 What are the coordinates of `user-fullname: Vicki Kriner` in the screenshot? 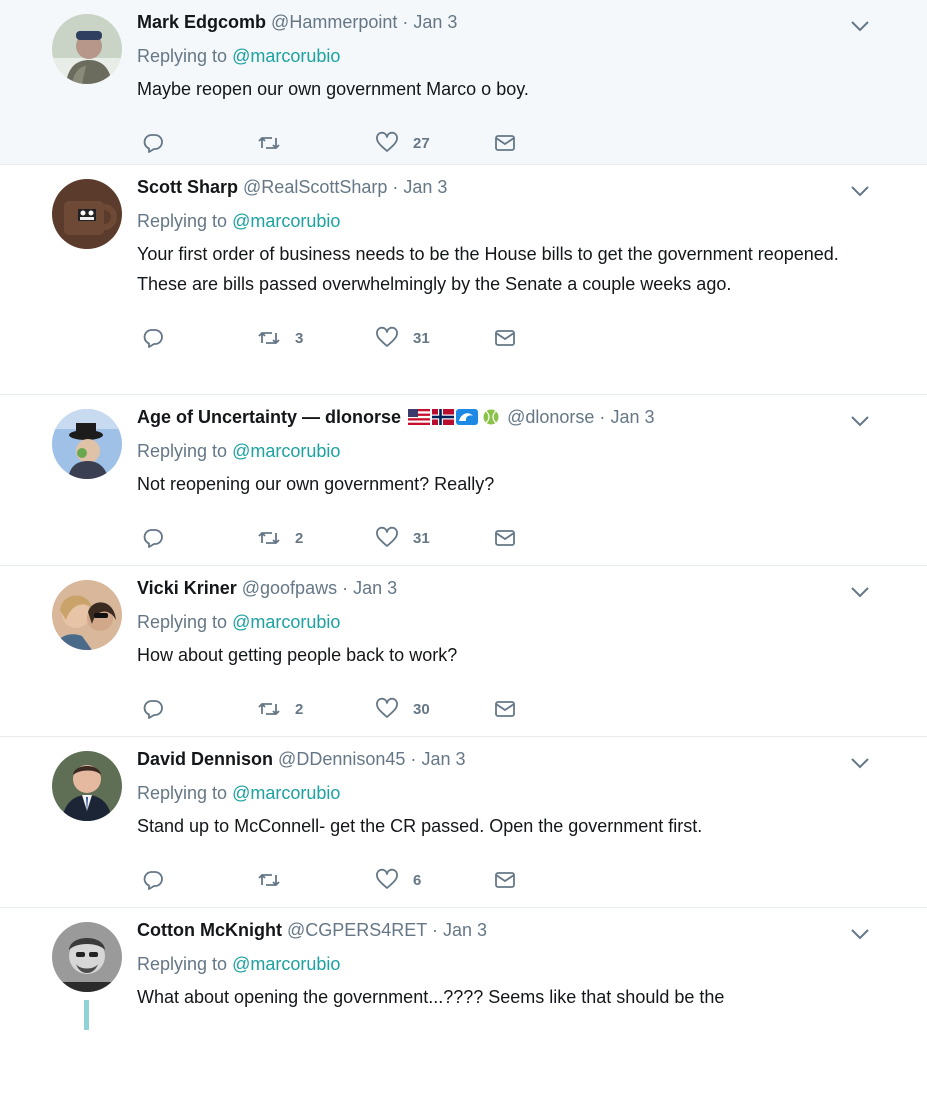 It's located at (187, 588).